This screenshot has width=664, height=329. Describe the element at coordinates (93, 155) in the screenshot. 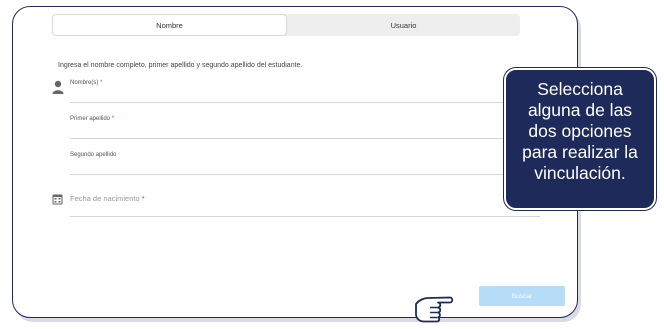

I see `segundo-apellido-label: Segundo apellido` at that location.